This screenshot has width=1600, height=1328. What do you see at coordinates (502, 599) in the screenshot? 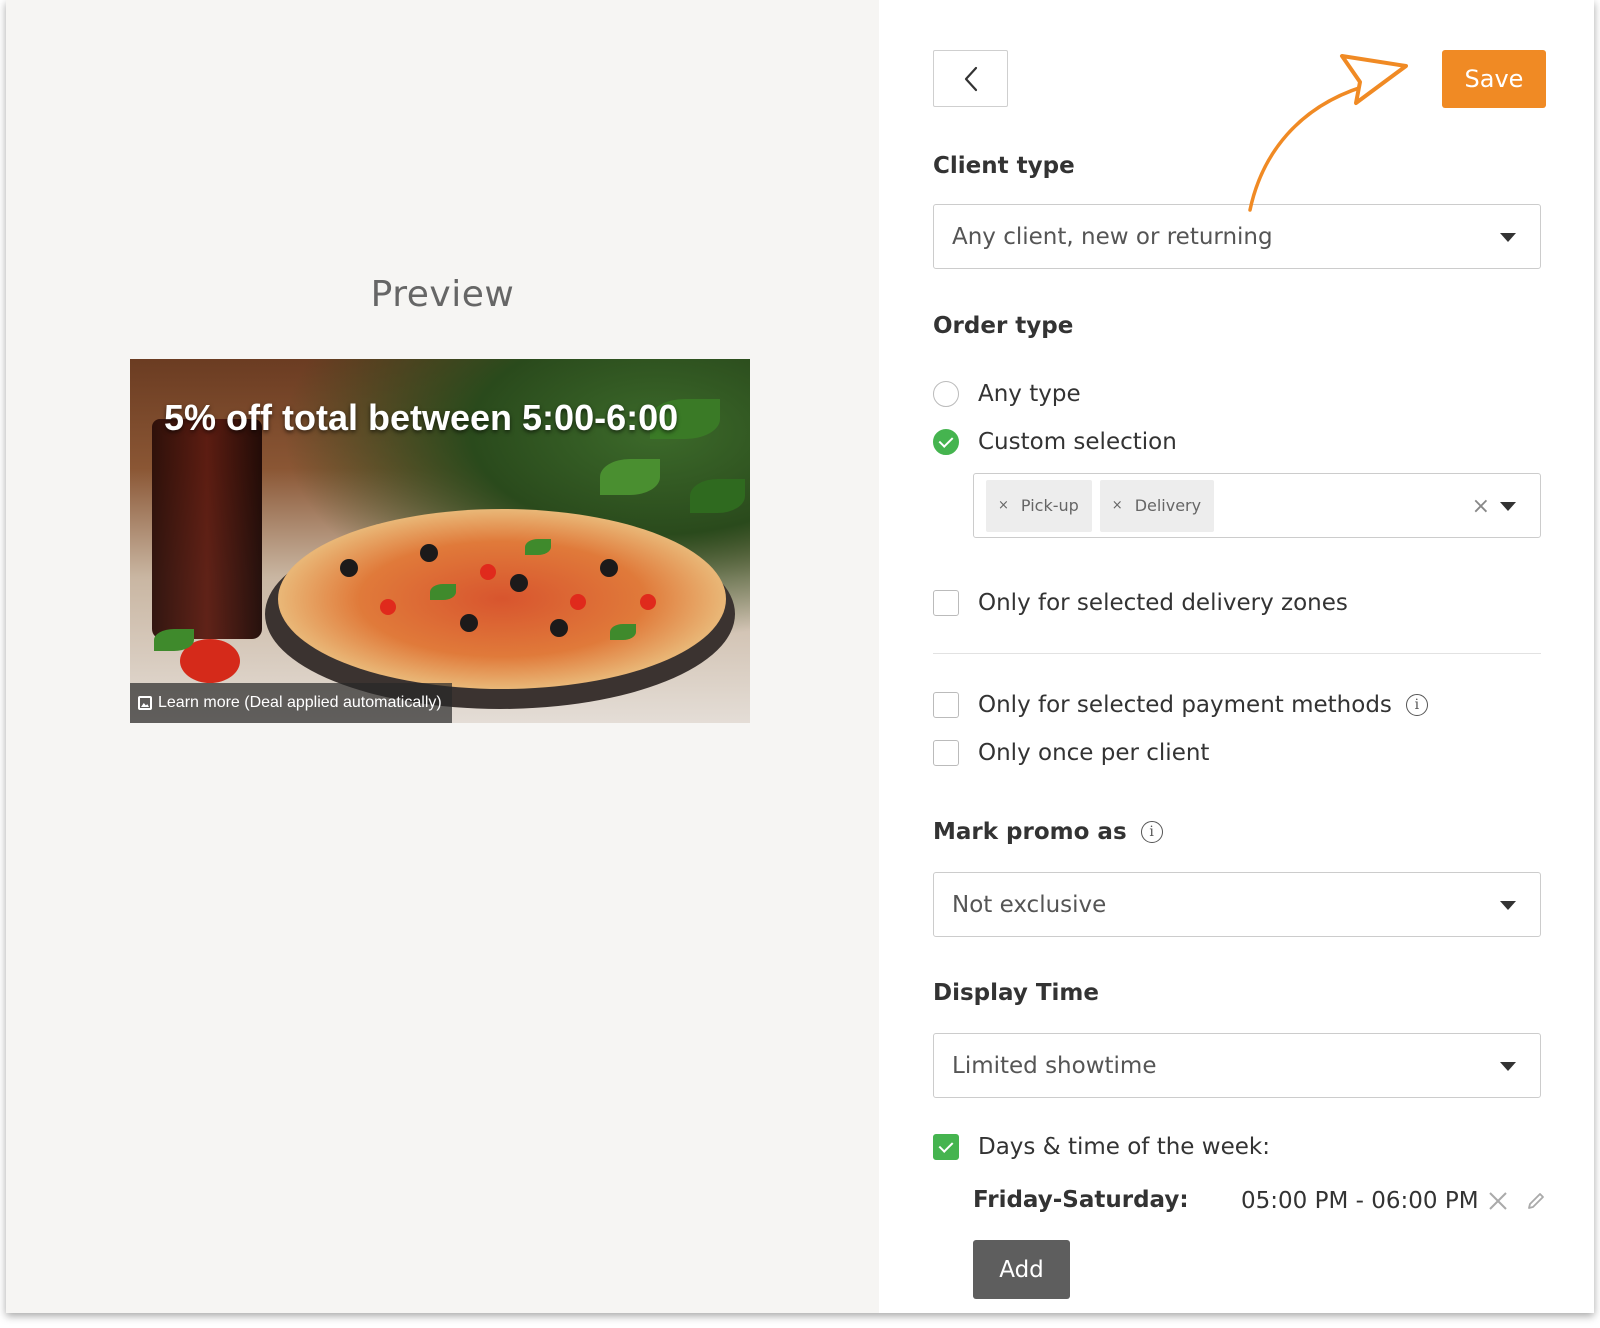
I see `pizza-image` at bounding box center [502, 599].